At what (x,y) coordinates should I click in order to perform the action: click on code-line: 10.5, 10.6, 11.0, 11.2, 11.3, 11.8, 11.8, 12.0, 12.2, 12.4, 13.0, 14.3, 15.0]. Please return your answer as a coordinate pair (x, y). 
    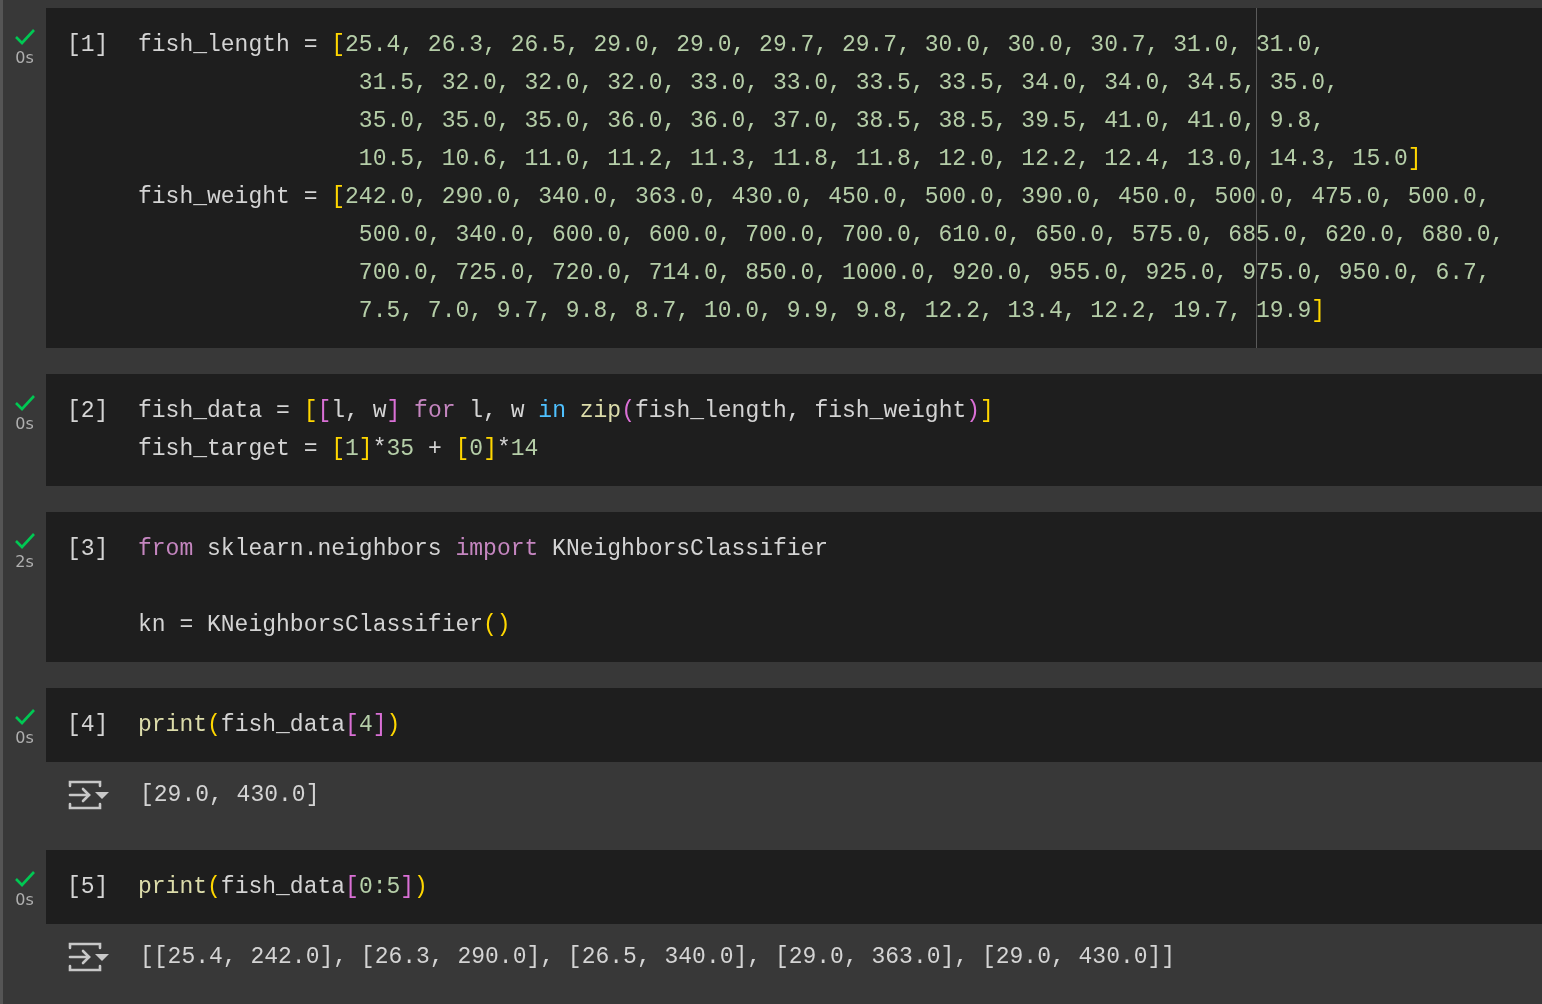
    Looking at the image, I should click on (890, 159).